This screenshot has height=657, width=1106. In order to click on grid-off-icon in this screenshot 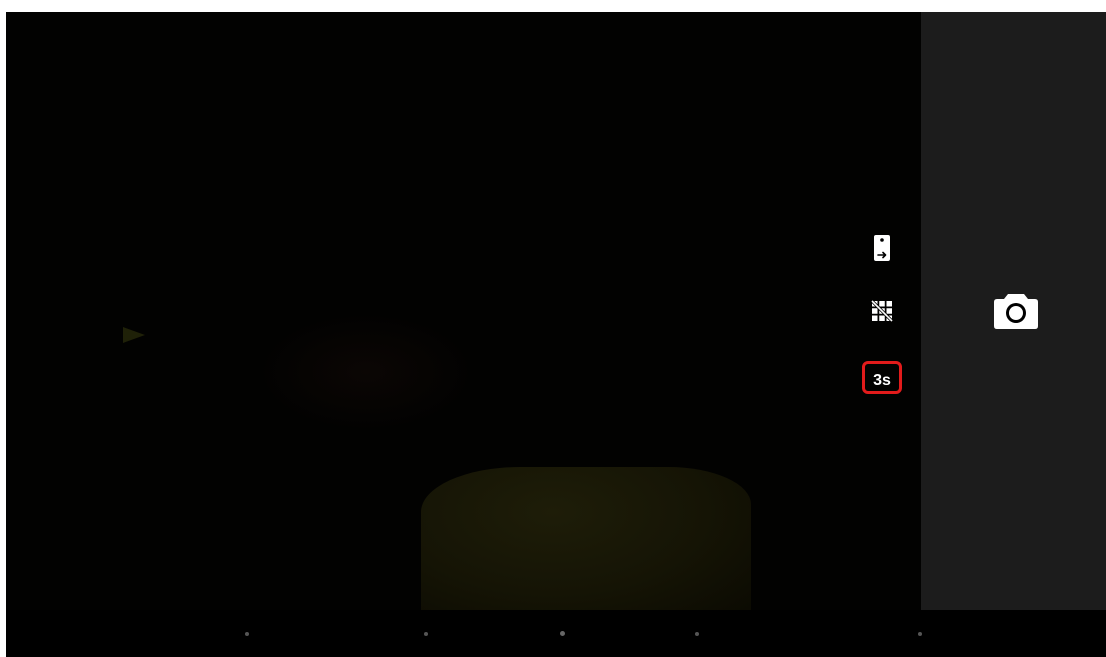, I will do `click(882, 311)`.